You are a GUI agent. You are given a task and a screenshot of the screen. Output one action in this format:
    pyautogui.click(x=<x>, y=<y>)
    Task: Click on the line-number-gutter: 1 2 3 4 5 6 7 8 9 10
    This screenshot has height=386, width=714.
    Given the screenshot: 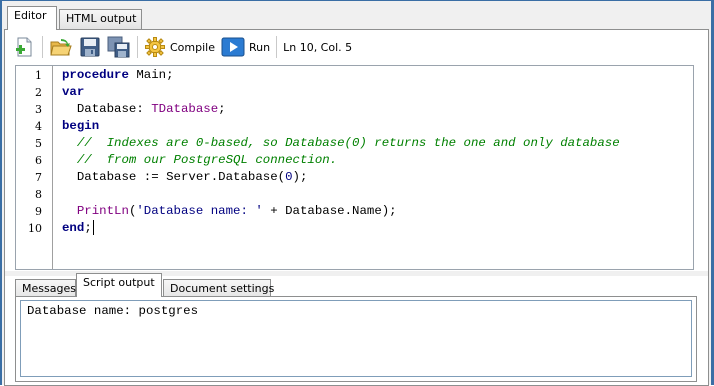 What is the action you would take?
    pyautogui.click(x=34, y=167)
    